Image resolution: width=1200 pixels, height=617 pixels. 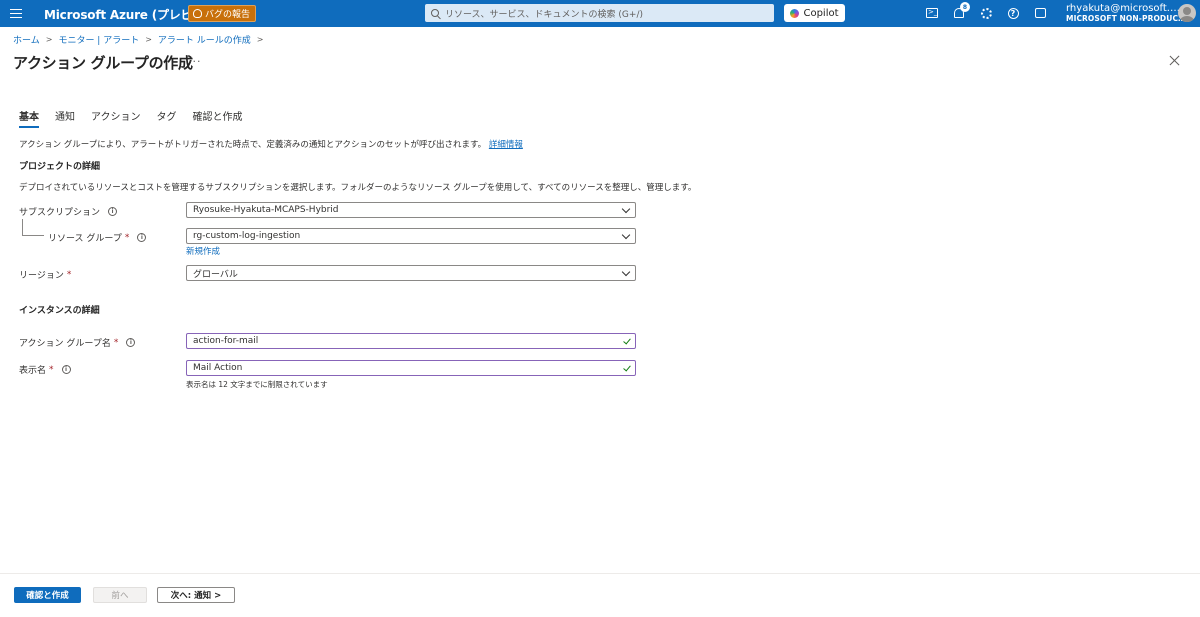 I want to click on page-title: アクション グループの作成, so click(x=103, y=63).